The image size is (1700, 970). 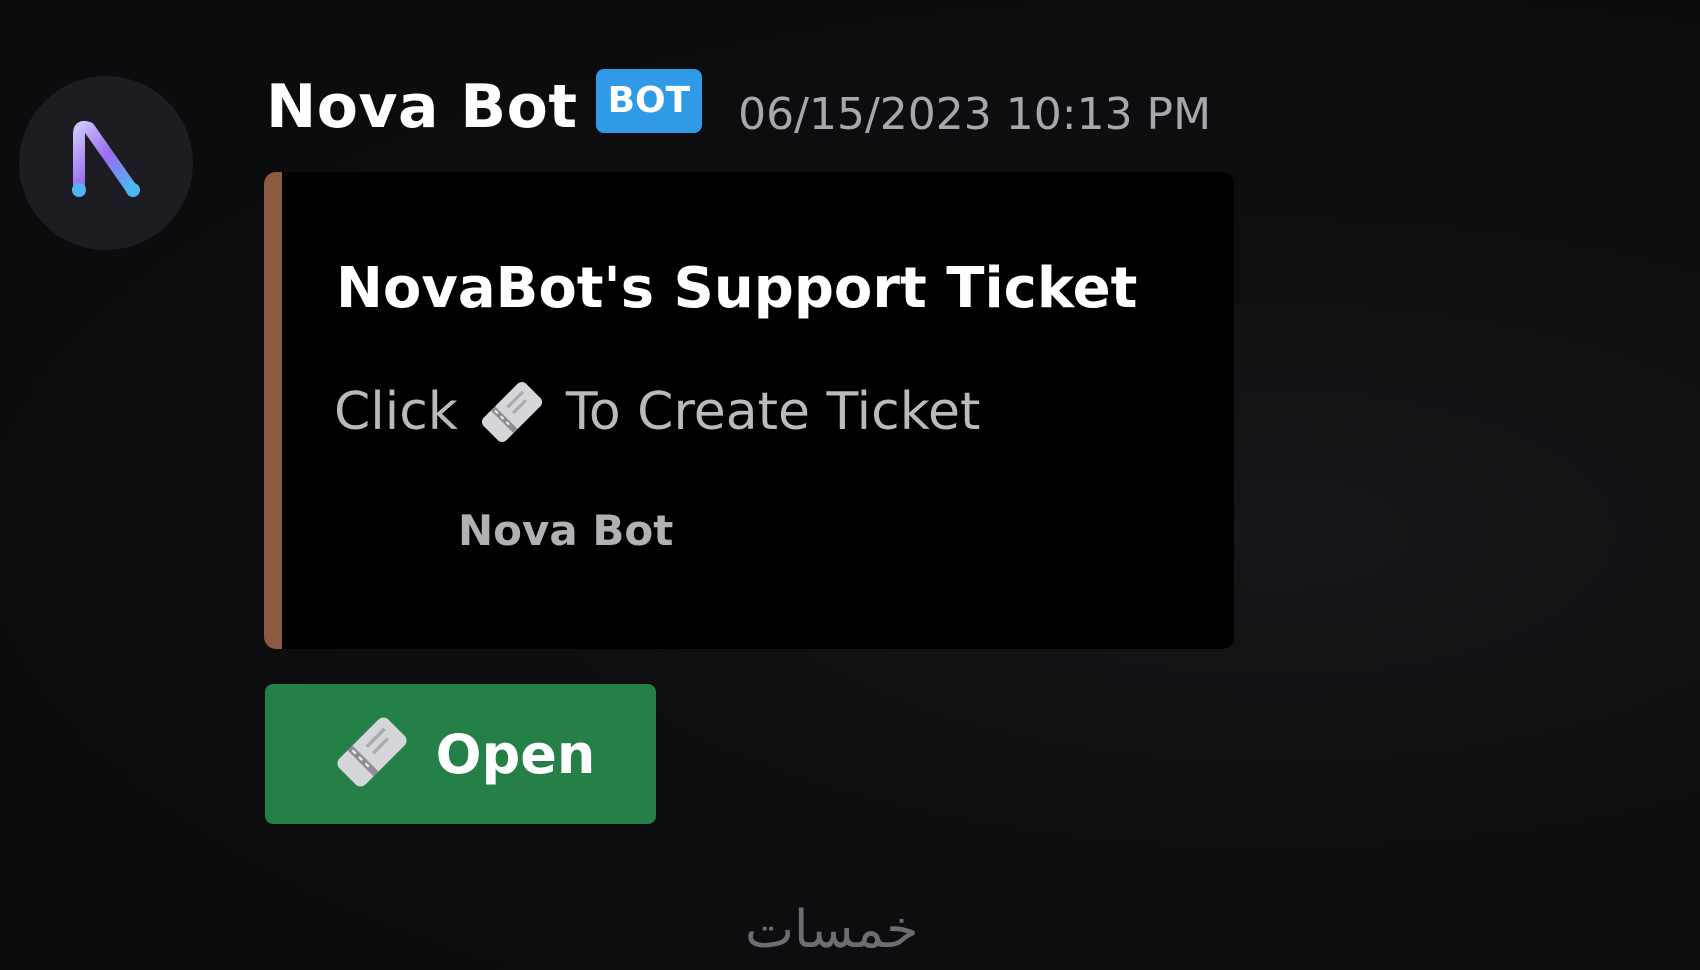 I want to click on embed-description: Click To Create Ticket, so click(x=657, y=412).